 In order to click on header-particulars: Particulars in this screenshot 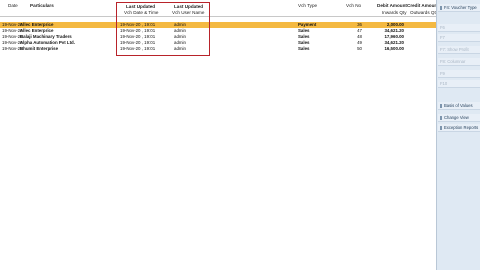, I will do `click(42, 5)`.